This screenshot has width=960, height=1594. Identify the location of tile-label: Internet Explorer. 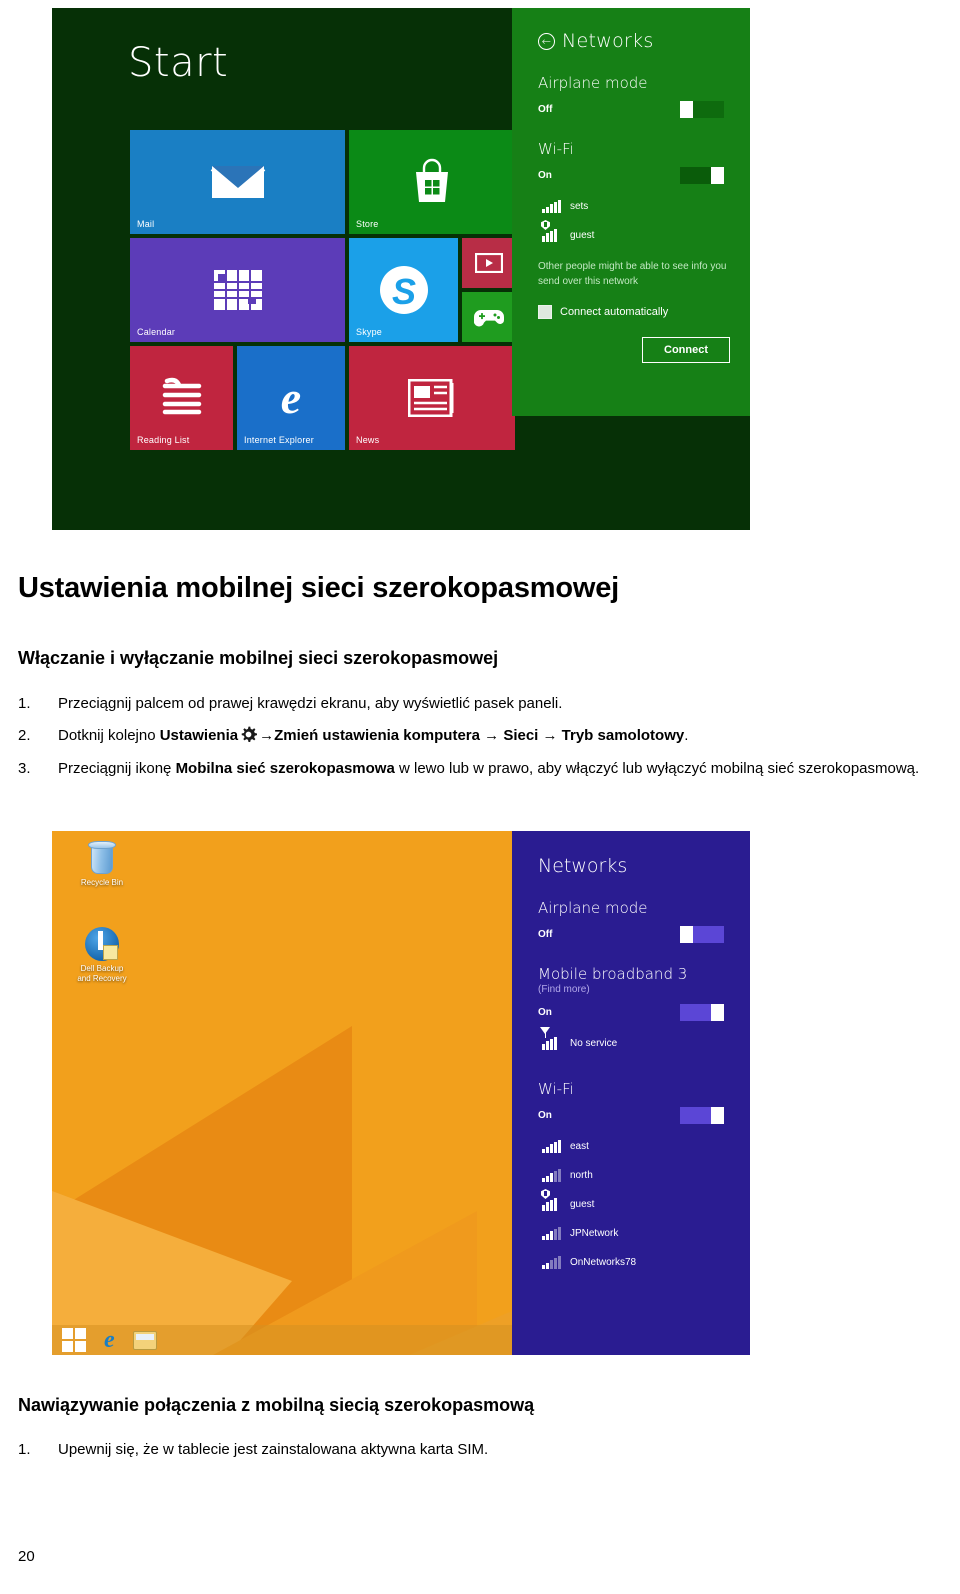
(279, 440).